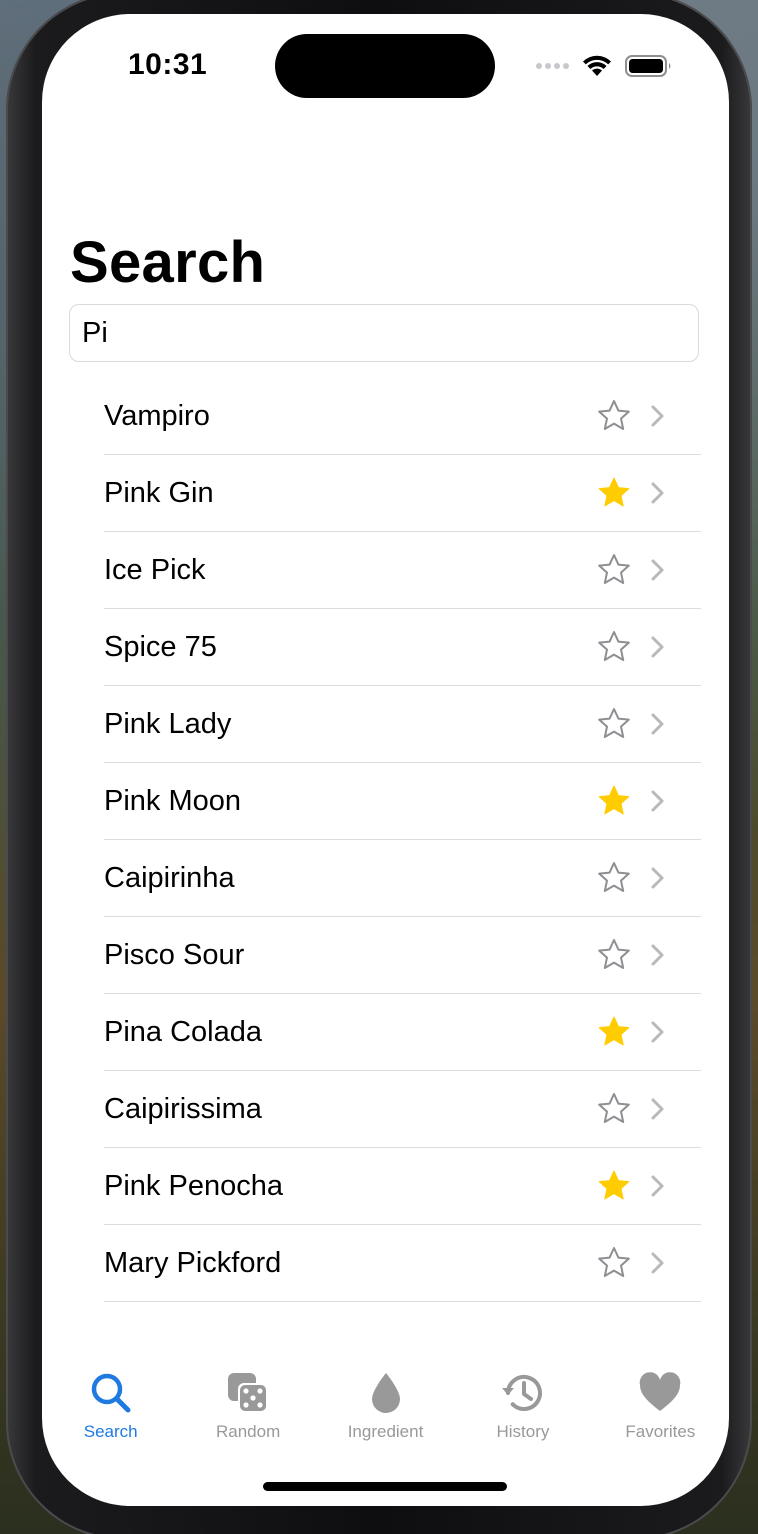 The image size is (758, 1534). I want to click on cellular-signal-icon, so click(552, 66).